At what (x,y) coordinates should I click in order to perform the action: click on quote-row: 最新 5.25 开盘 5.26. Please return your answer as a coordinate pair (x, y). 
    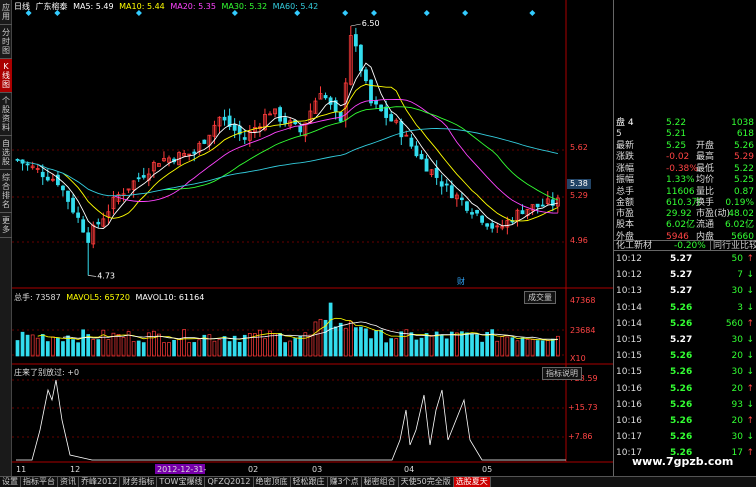
    Looking at the image, I should click on (685, 146).